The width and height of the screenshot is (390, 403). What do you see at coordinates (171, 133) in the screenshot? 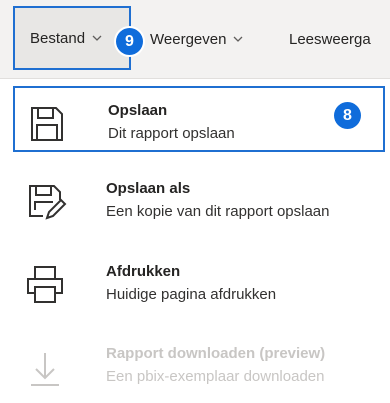
I see `menu-item-save-desc: Dit rapport opslaan` at bounding box center [171, 133].